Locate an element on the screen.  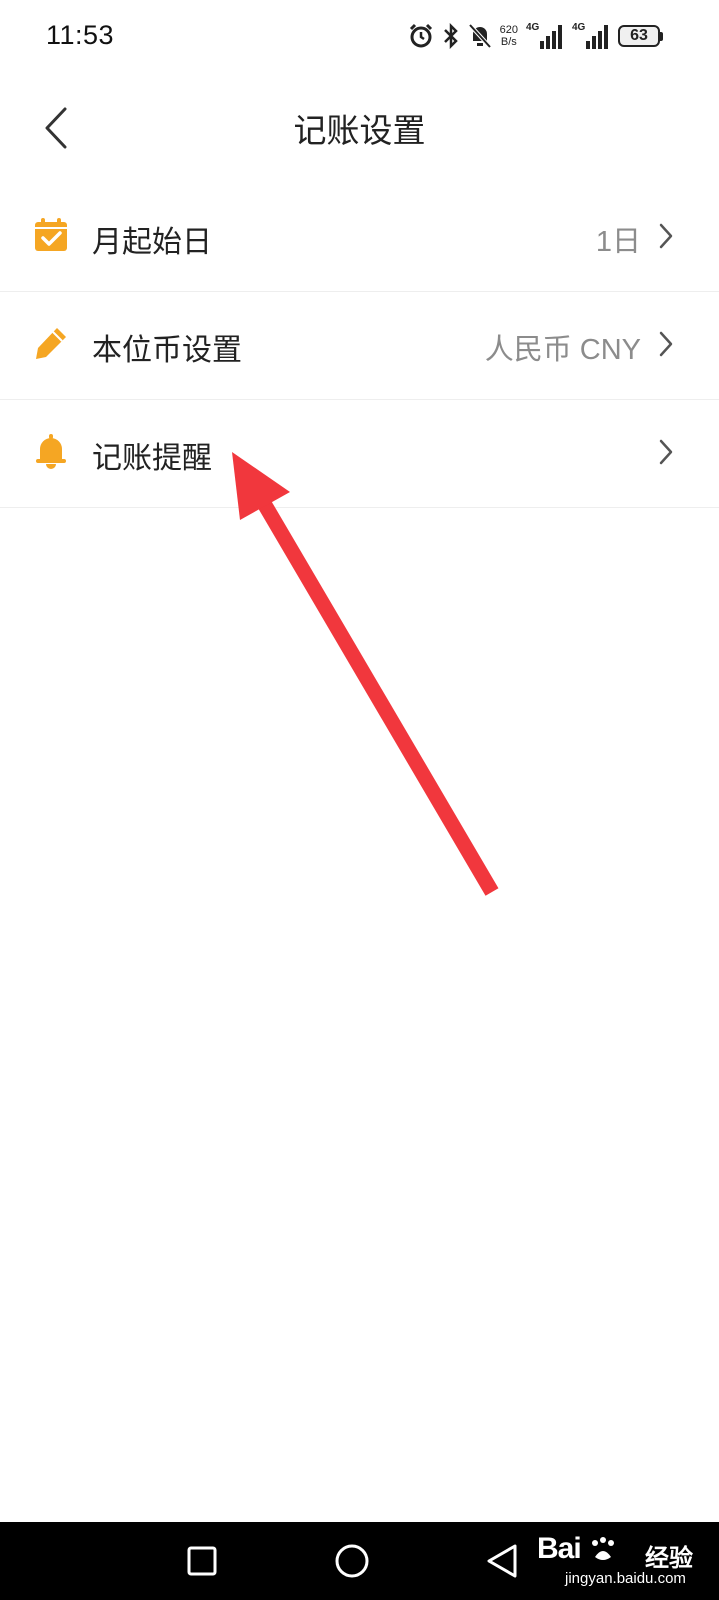
watermark-url: jingyan.baidu.com is located at coordinates (625, 1578).